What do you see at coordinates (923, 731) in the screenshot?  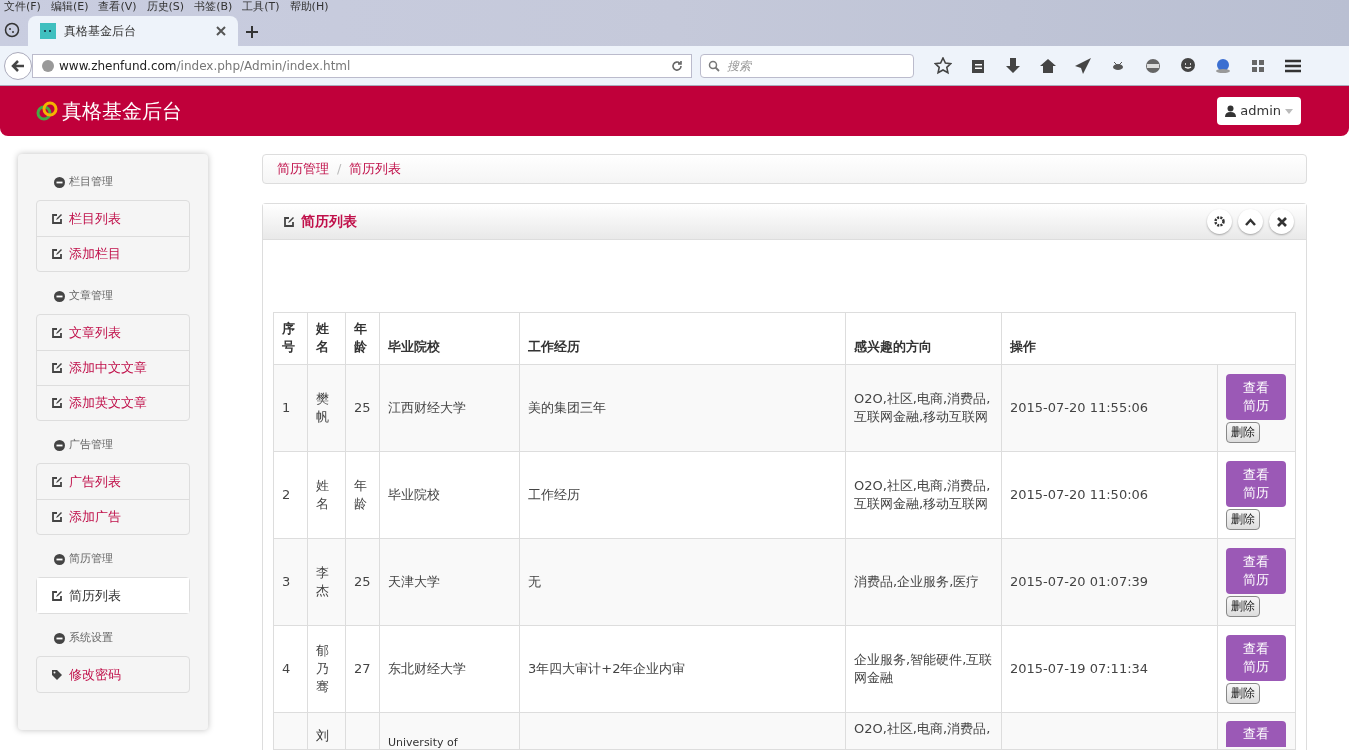 I see `table-cell: O2O,社区,电商,消费品,` at bounding box center [923, 731].